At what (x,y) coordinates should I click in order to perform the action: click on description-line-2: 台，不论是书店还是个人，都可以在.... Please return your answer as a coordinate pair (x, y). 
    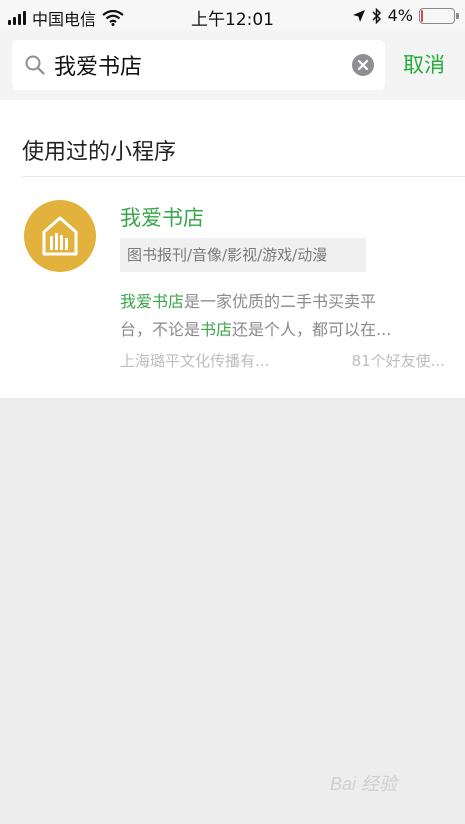
    Looking at the image, I should click on (282, 330).